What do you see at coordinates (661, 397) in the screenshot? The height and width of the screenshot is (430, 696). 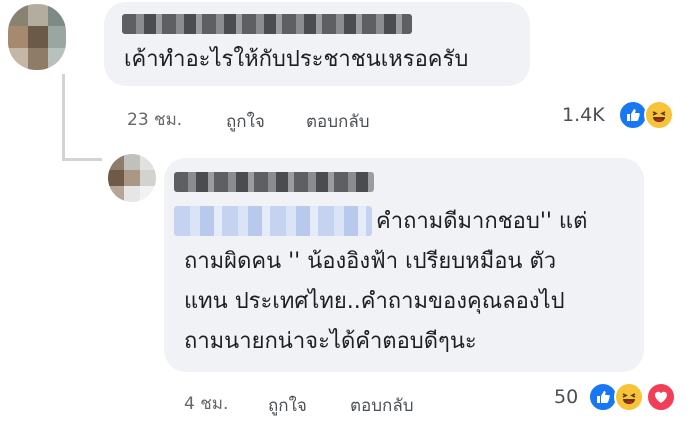 I see `love-icon` at bounding box center [661, 397].